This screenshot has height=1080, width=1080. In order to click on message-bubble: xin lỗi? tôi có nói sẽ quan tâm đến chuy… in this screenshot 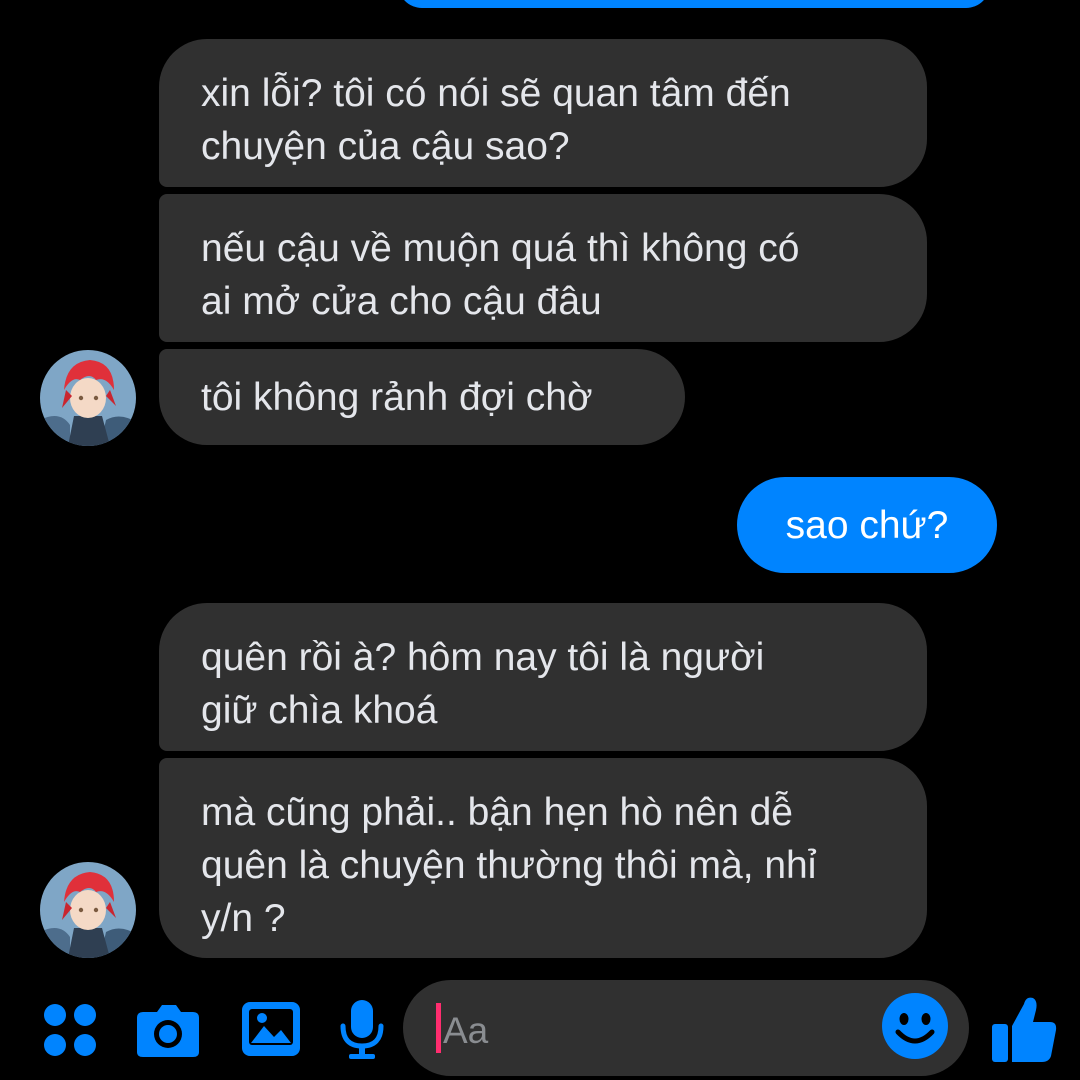, I will do `click(543, 113)`.